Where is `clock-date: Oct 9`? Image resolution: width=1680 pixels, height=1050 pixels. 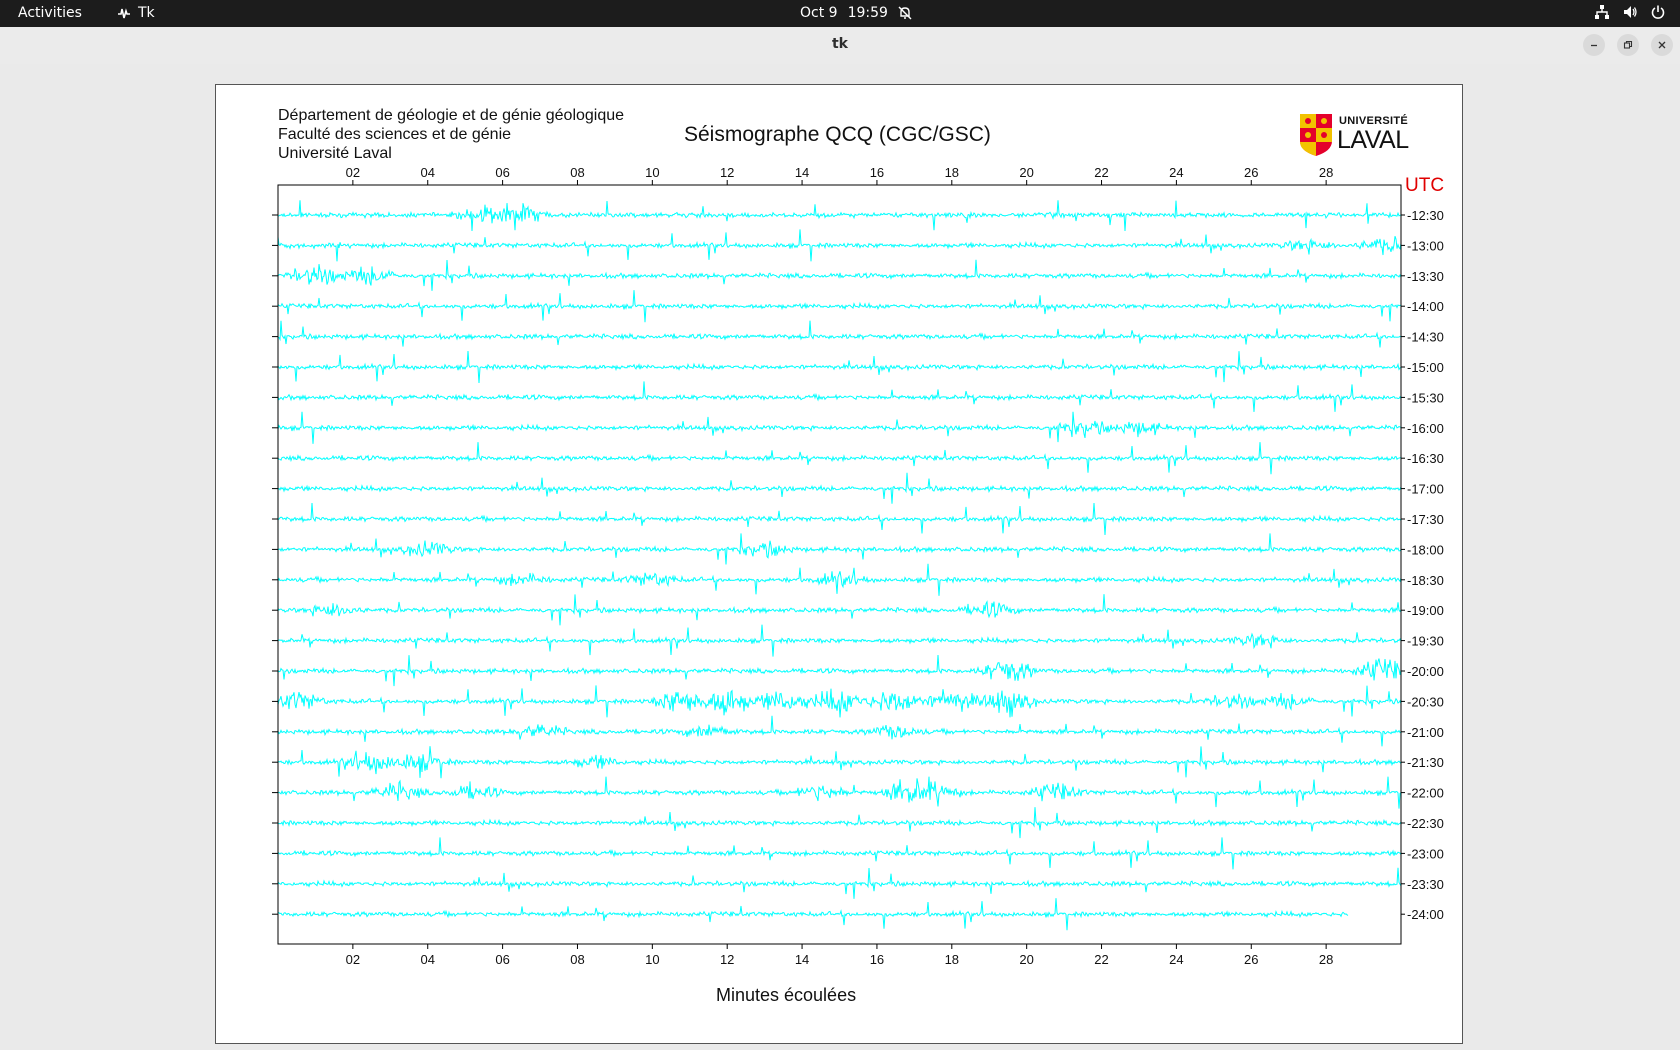
clock-date: Oct 9 is located at coordinates (819, 13).